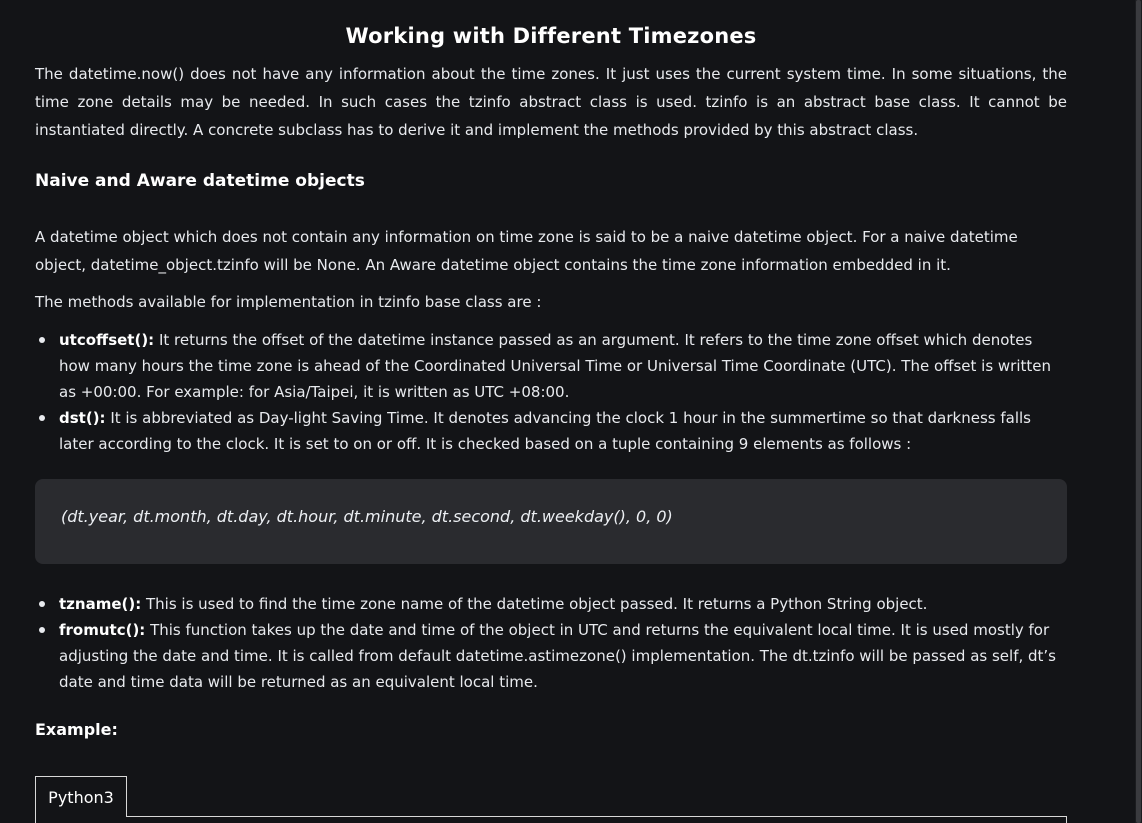 Image resolution: width=1142 pixels, height=823 pixels. Describe the element at coordinates (76, 729) in the screenshot. I see `example-label: Example:` at that location.